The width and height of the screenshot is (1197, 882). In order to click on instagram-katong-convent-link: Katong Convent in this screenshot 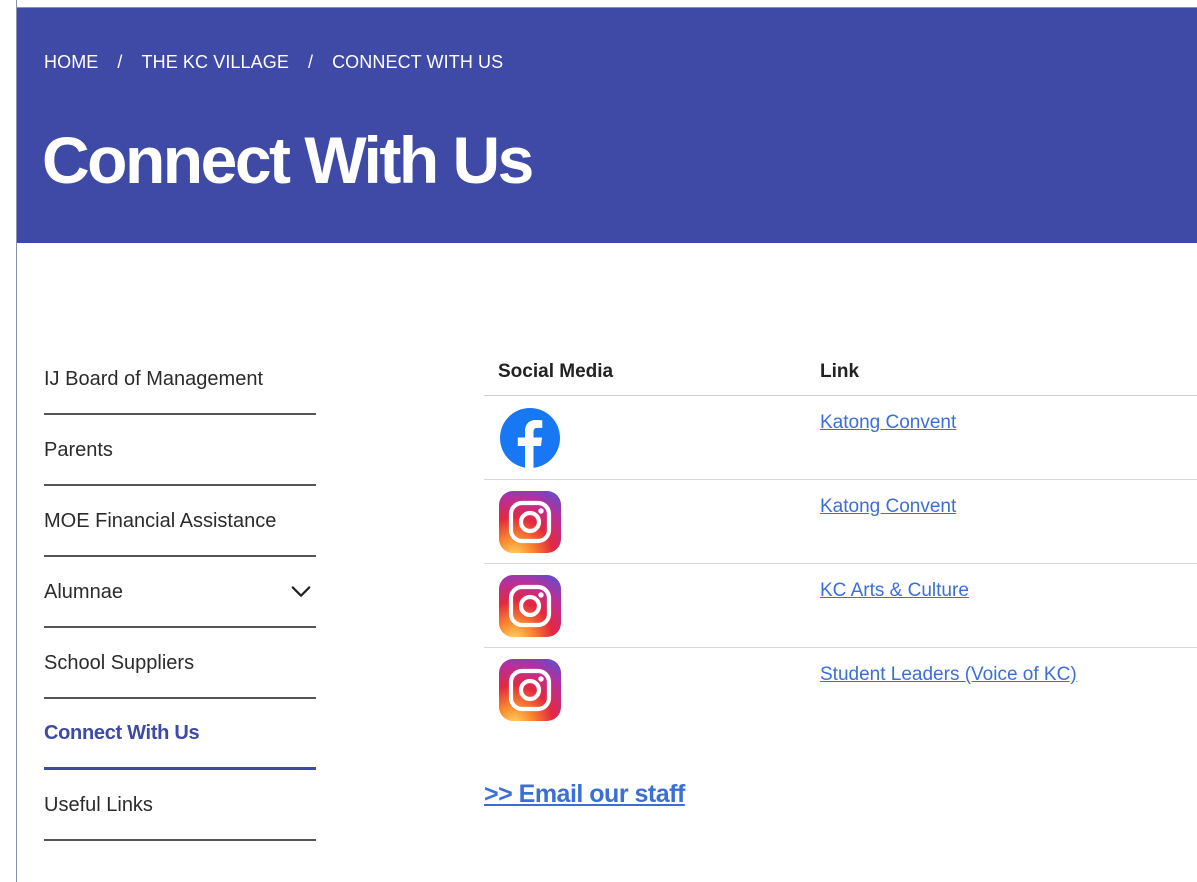, I will do `click(888, 506)`.